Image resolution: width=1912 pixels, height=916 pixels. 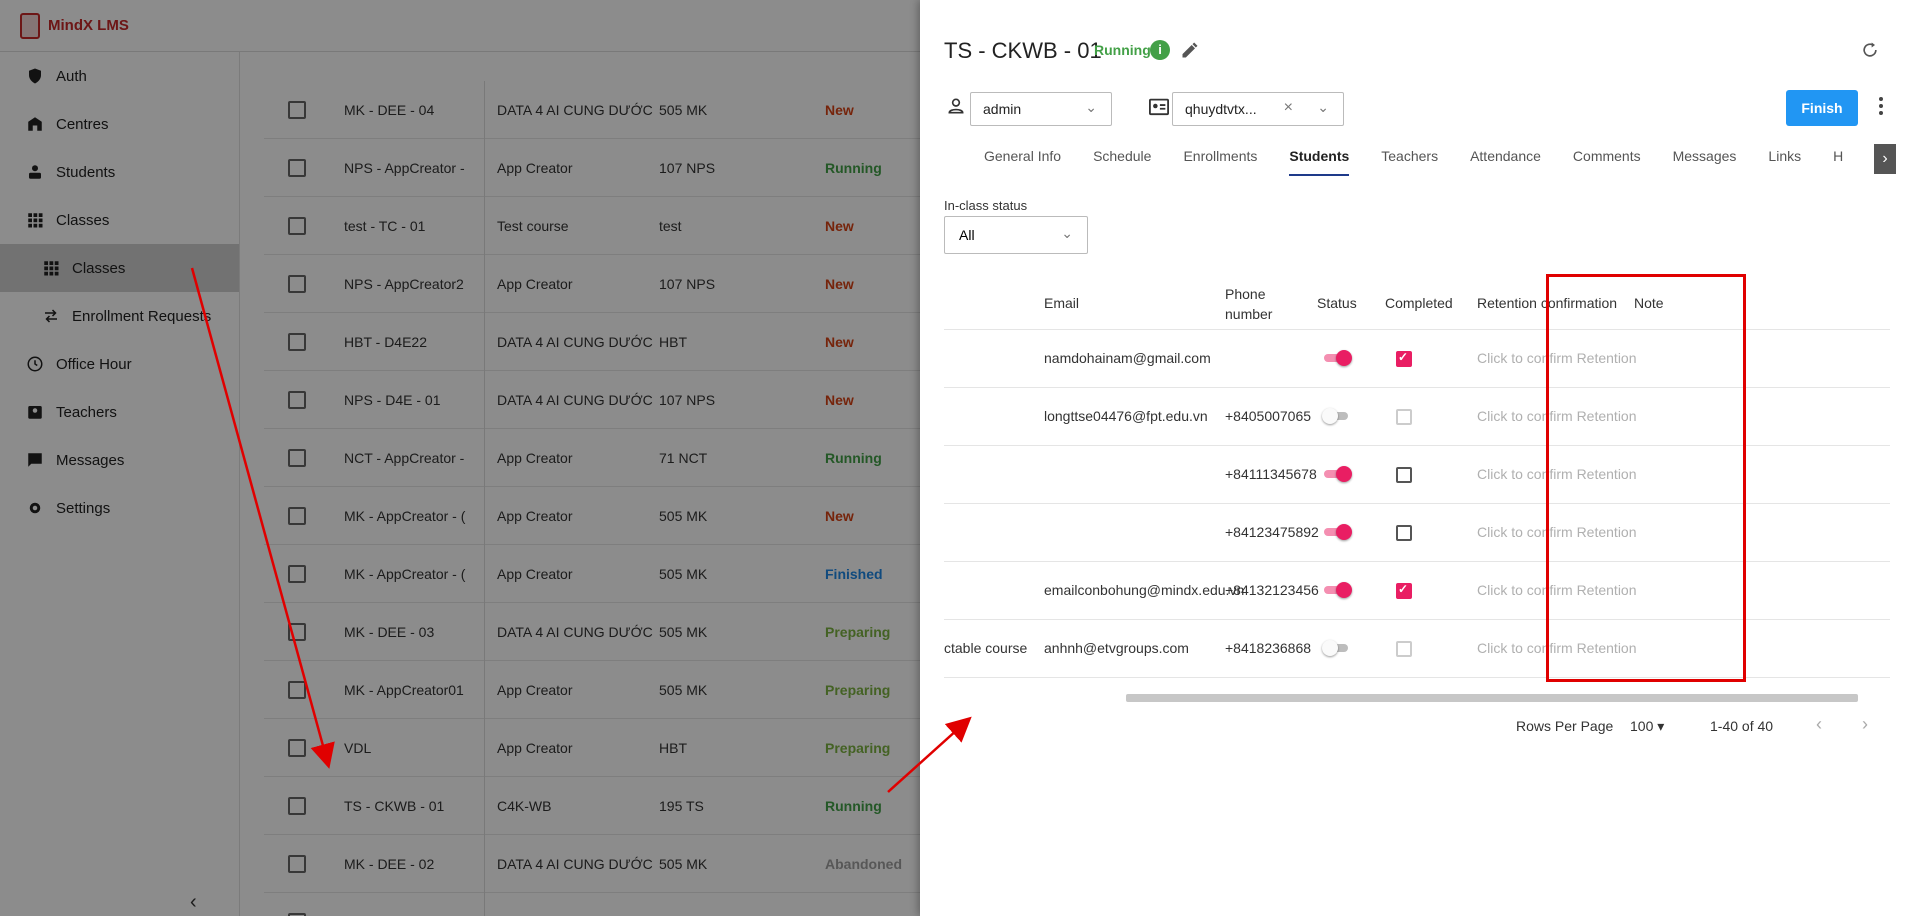 What do you see at coordinates (1565, 726) in the screenshot?
I see `rows-per-page-label: Rows Per Page` at bounding box center [1565, 726].